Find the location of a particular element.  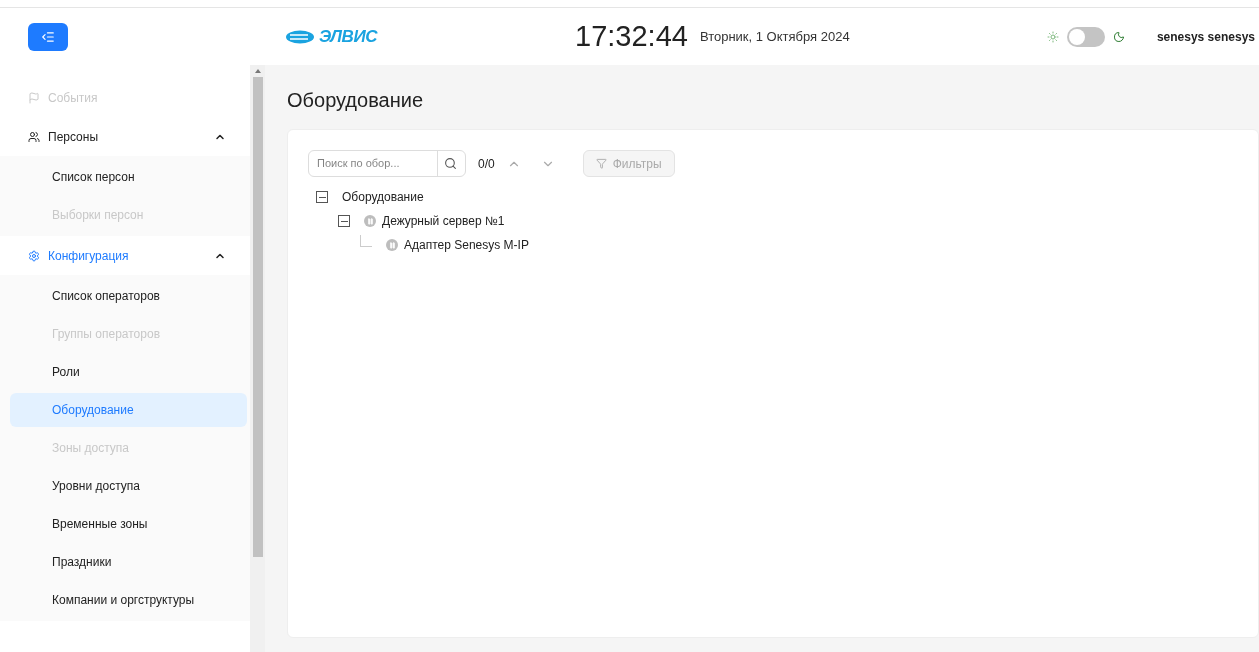

clock-time: 17:32:44 is located at coordinates (631, 36).